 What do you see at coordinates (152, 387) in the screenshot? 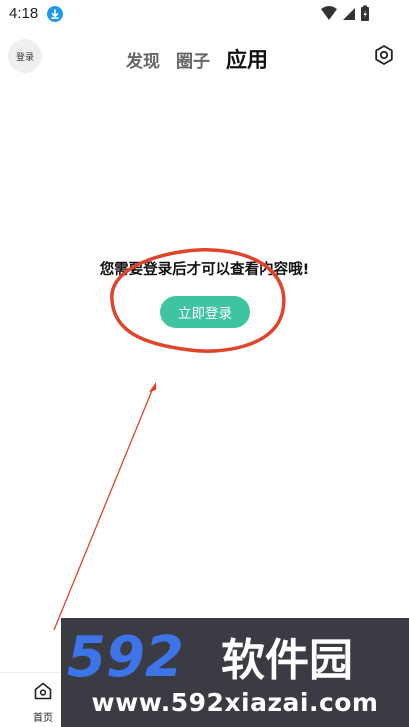
I see `annotation-arrow-head` at bounding box center [152, 387].